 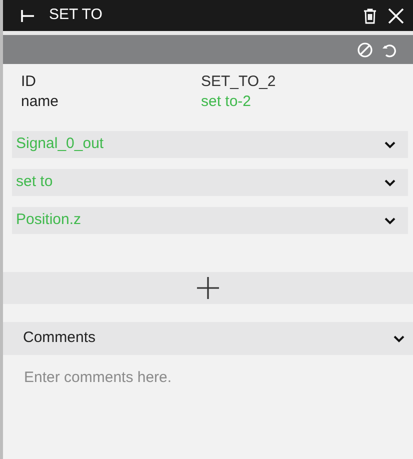 What do you see at coordinates (210, 182) in the screenshot?
I see `dropdown: set to` at bounding box center [210, 182].